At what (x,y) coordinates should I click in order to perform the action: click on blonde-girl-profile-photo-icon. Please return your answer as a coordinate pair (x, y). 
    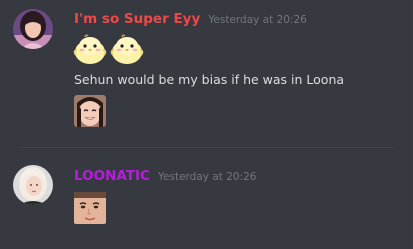
    Looking at the image, I should click on (33, 185).